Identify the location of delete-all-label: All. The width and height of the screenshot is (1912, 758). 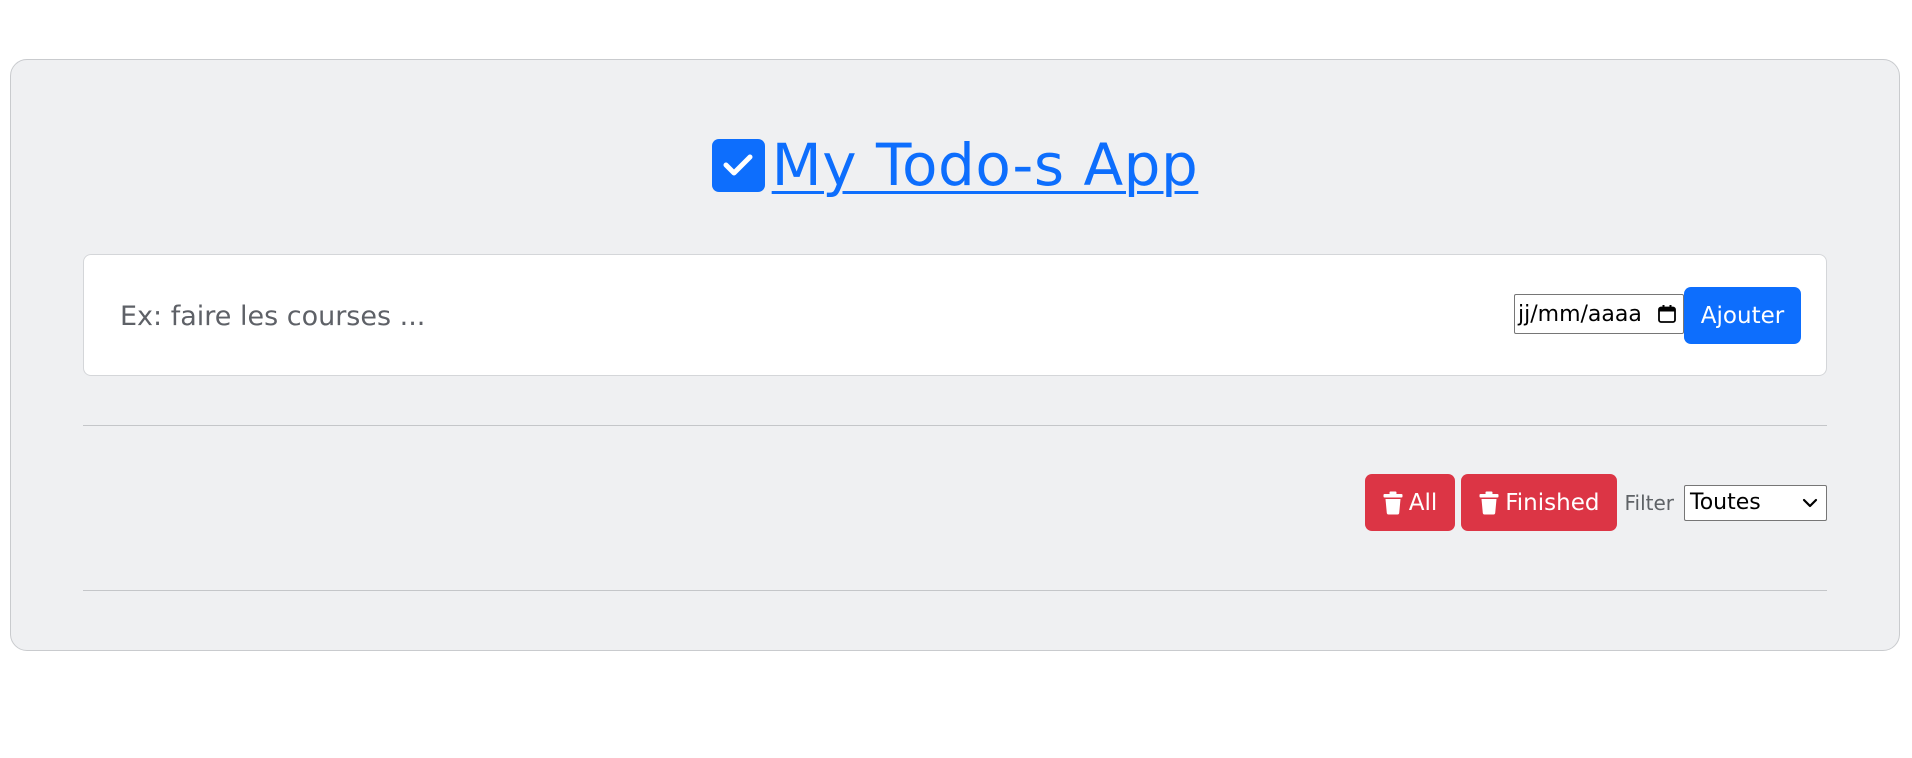
(1423, 502).